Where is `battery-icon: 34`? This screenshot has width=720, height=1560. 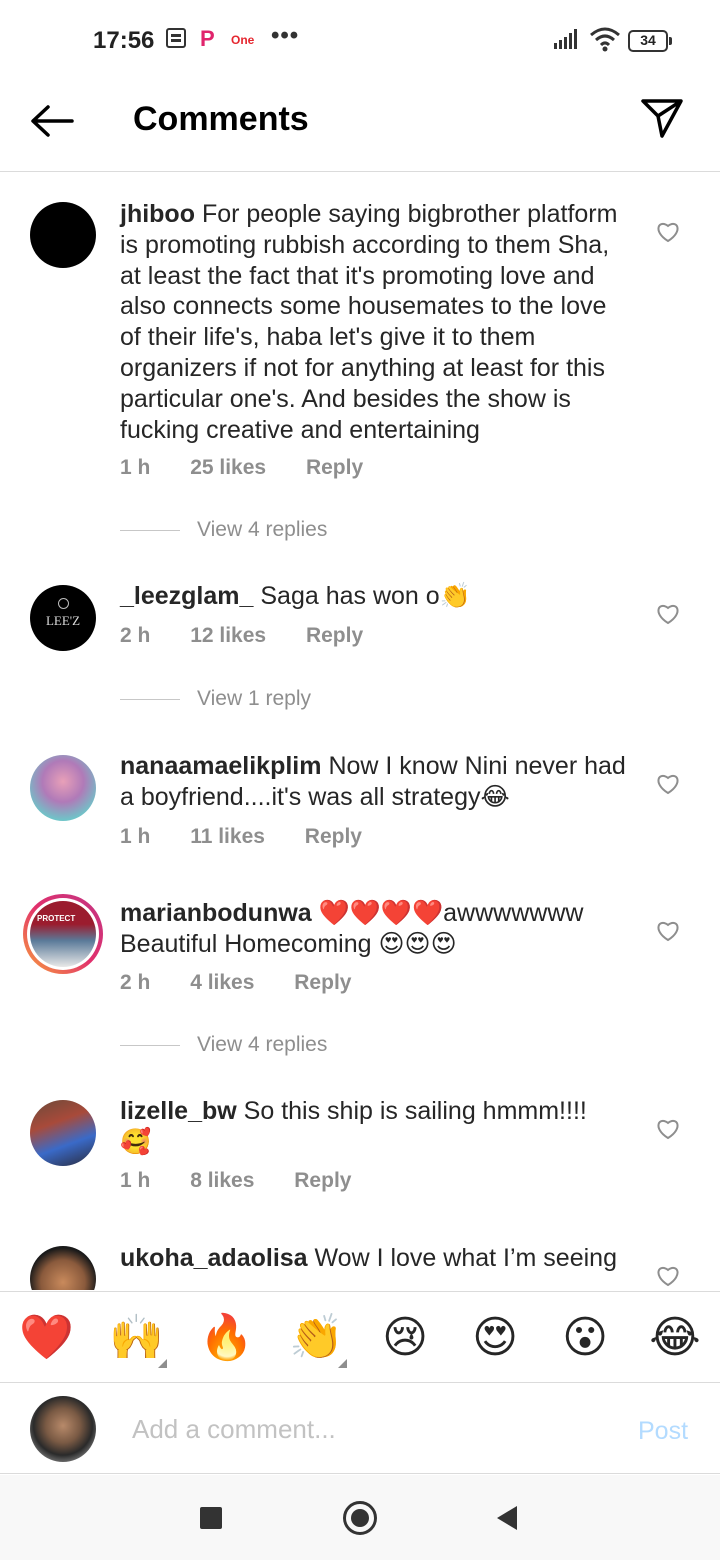
battery-icon: 34 is located at coordinates (650, 41).